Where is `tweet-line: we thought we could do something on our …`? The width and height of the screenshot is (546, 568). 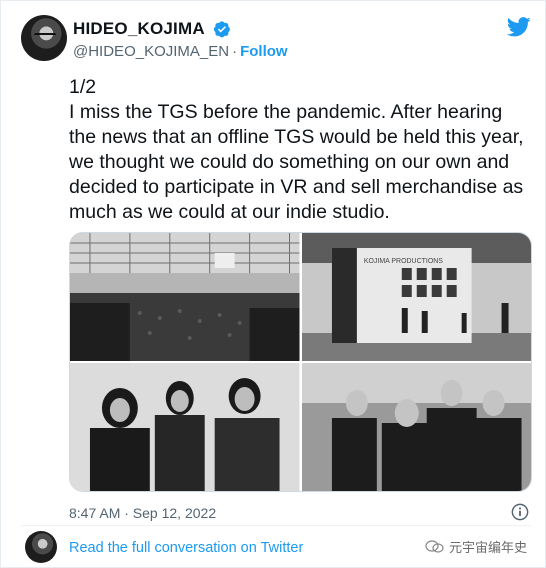
tweet-line: we thought we could do something on our … is located at coordinates (289, 162).